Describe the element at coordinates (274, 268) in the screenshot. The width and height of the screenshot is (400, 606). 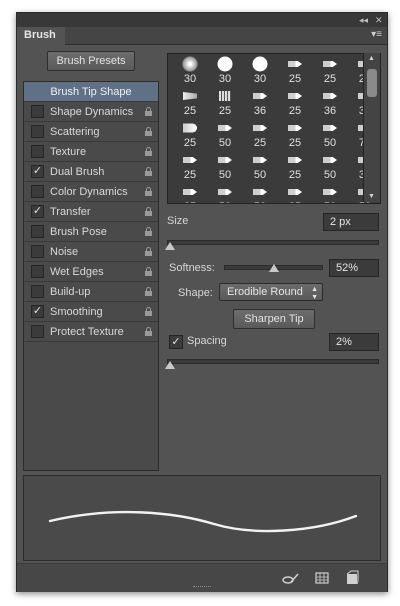
I see `softness-slider-thumb` at that location.